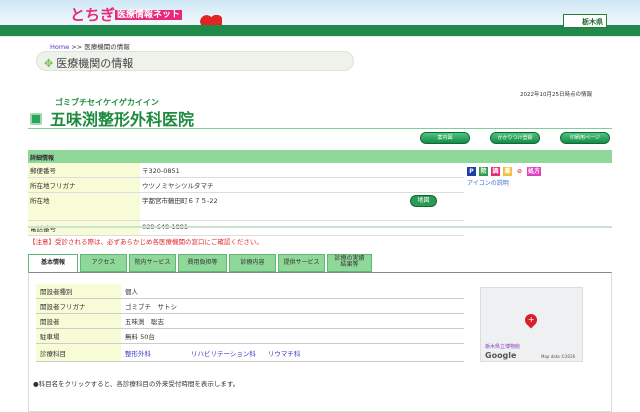 The height and width of the screenshot is (412, 640). What do you see at coordinates (36, 119) in the screenshot?
I see `square-icon` at bounding box center [36, 119].